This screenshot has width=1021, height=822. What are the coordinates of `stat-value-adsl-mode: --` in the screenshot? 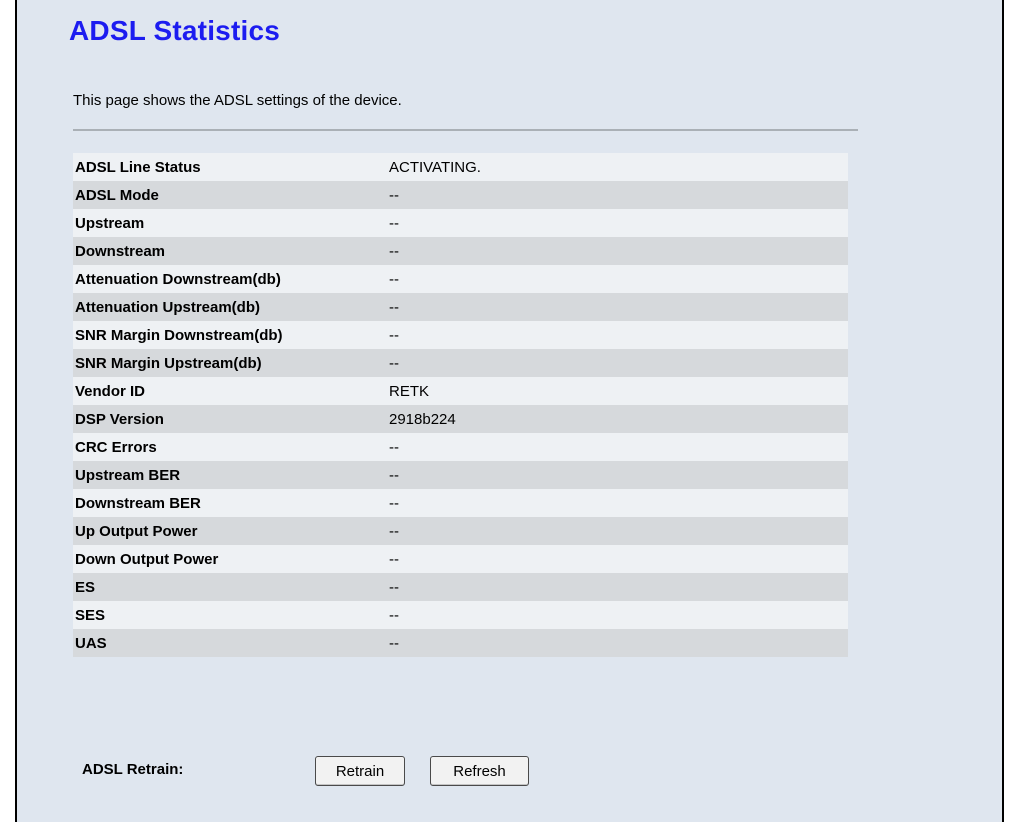 It's located at (617, 195).